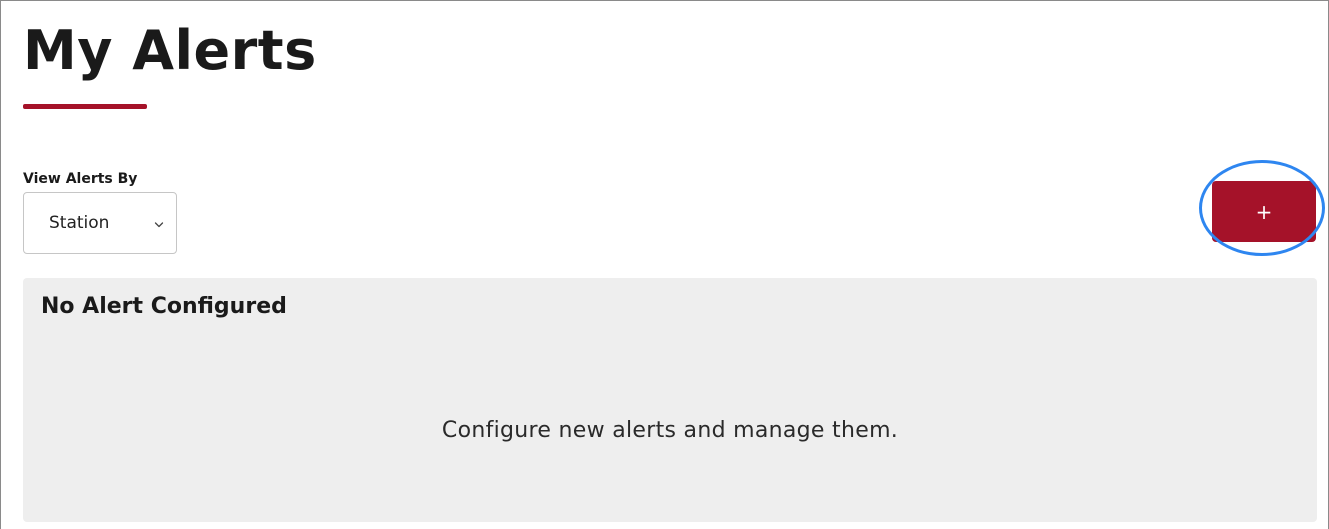  I want to click on view-alerts-by-label: View Alerts By, so click(80, 179).